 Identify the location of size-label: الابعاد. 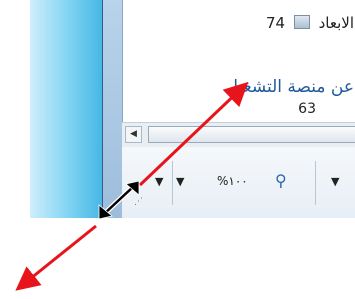
(336, 23).